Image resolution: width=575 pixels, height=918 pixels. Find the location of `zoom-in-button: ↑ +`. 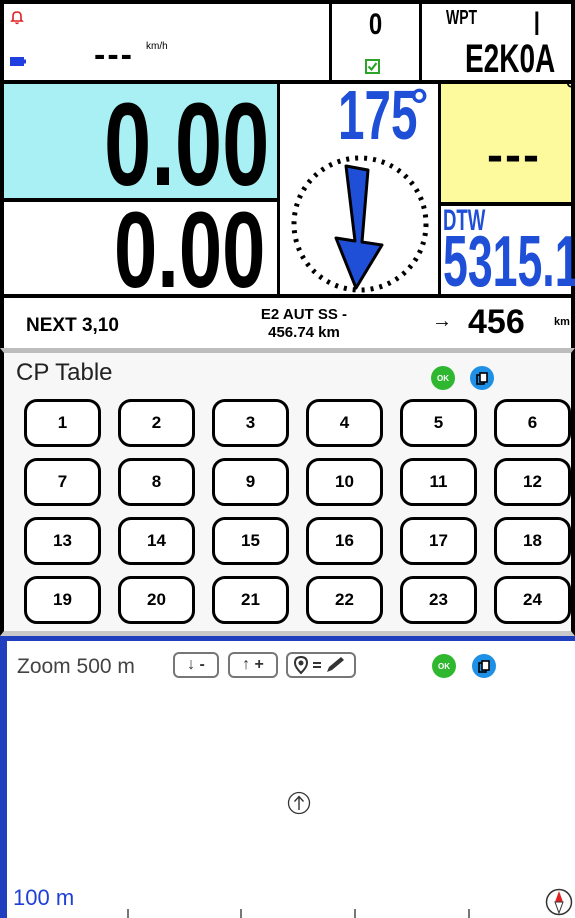

zoom-in-button: ↑ + is located at coordinates (253, 665).